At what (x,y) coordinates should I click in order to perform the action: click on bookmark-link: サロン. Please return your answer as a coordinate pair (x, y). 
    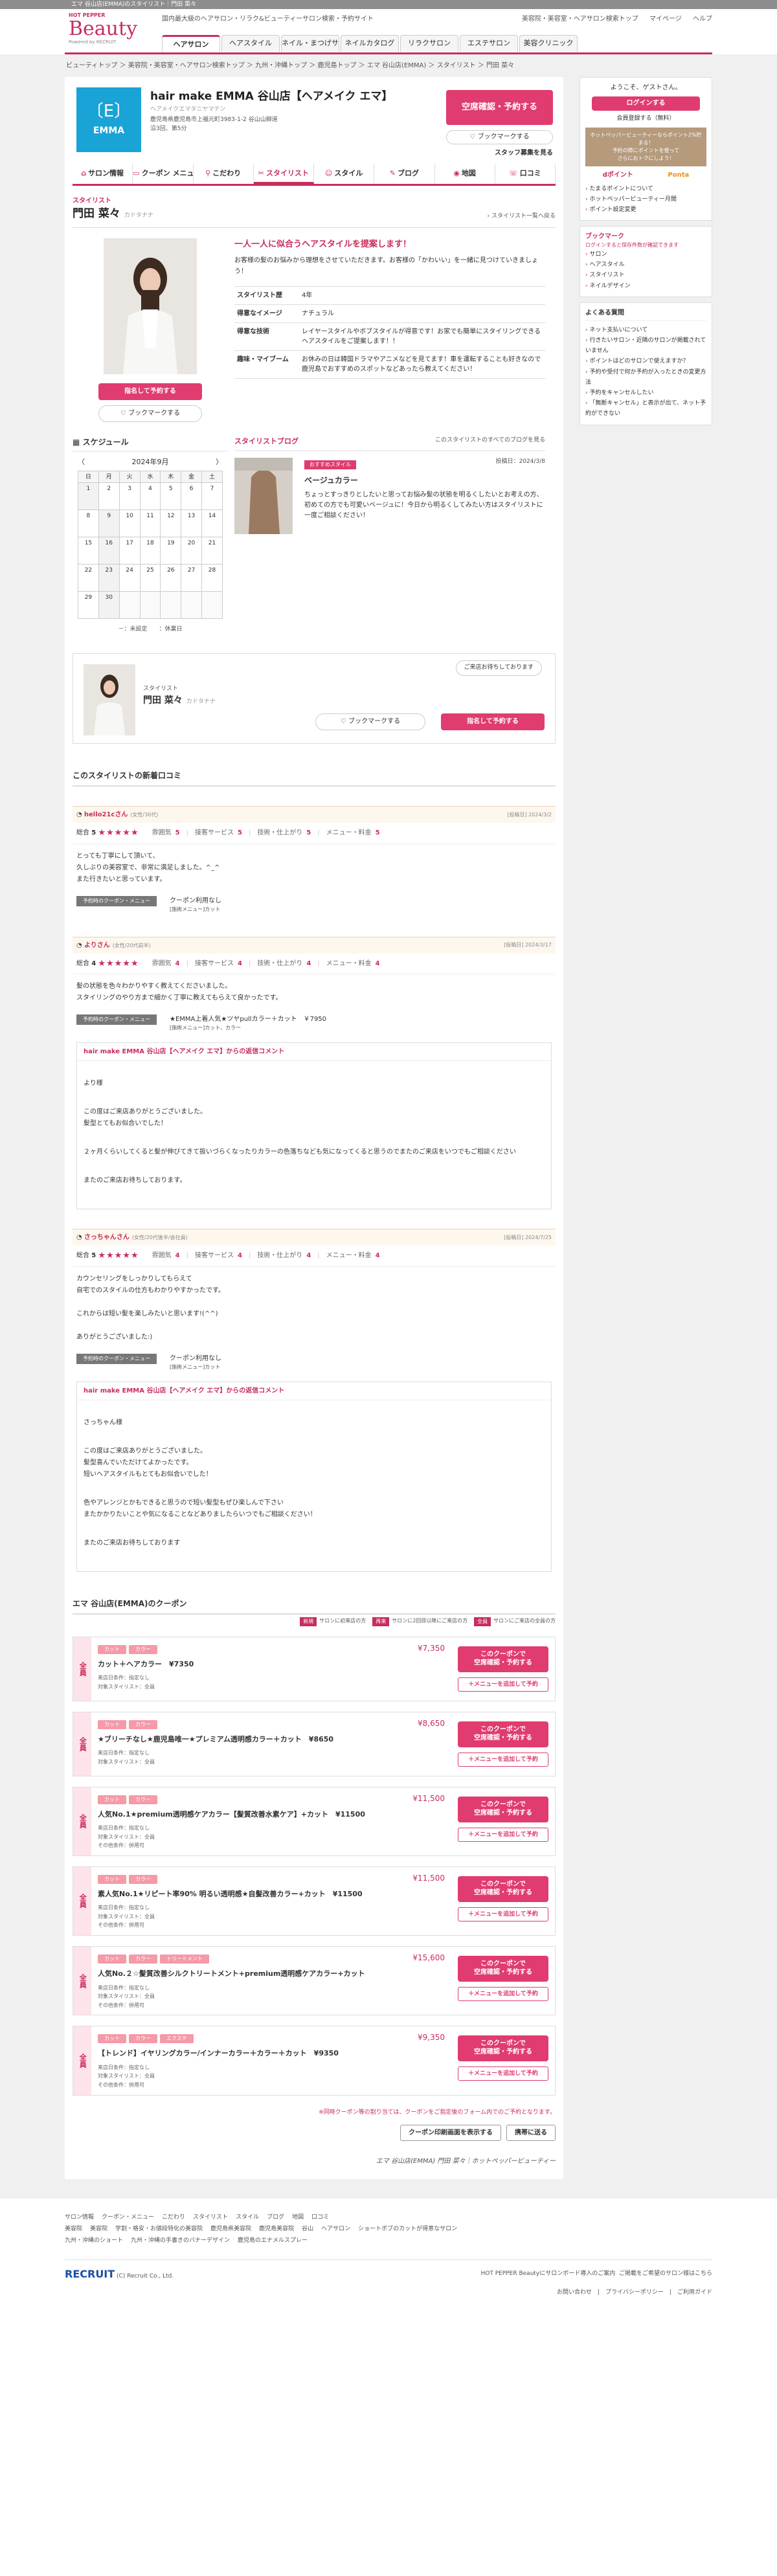
    Looking at the image, I should click on (645, 255).